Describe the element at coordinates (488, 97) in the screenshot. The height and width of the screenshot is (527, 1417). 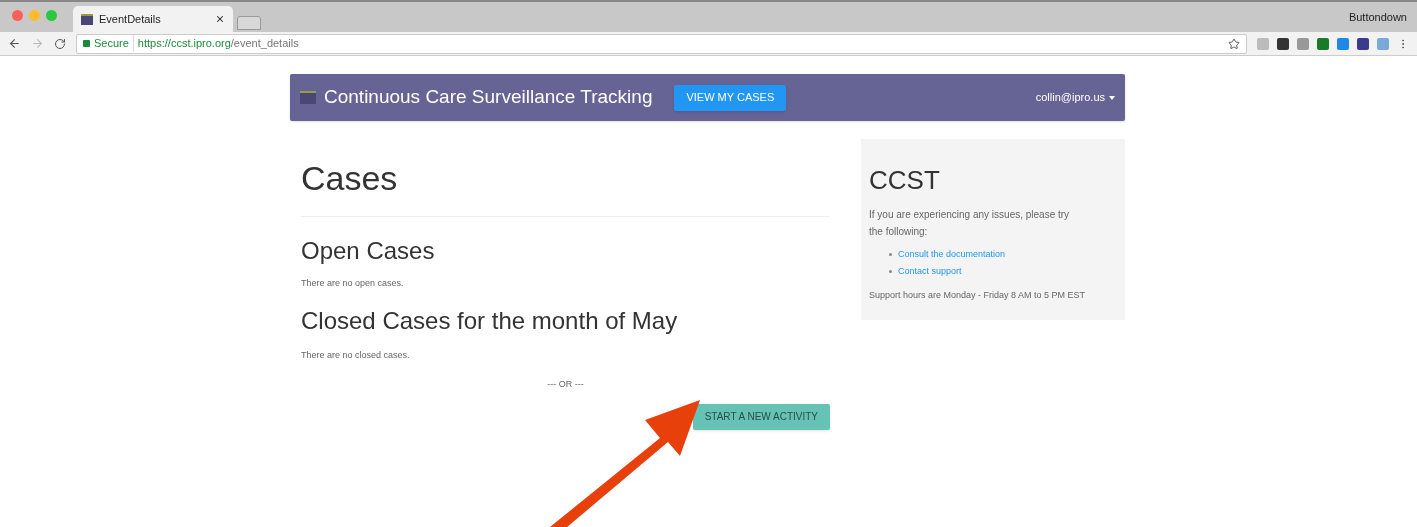
I see `app-title: Continuous Care Surveillance Tracking` at that location.